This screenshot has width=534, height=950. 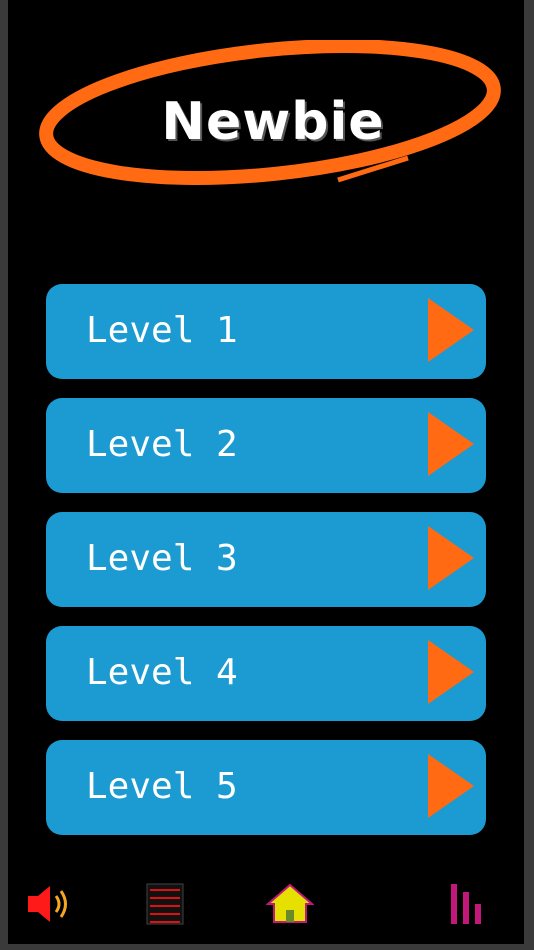 I want to click on menu-list-icon, so click(x=165, y=904).